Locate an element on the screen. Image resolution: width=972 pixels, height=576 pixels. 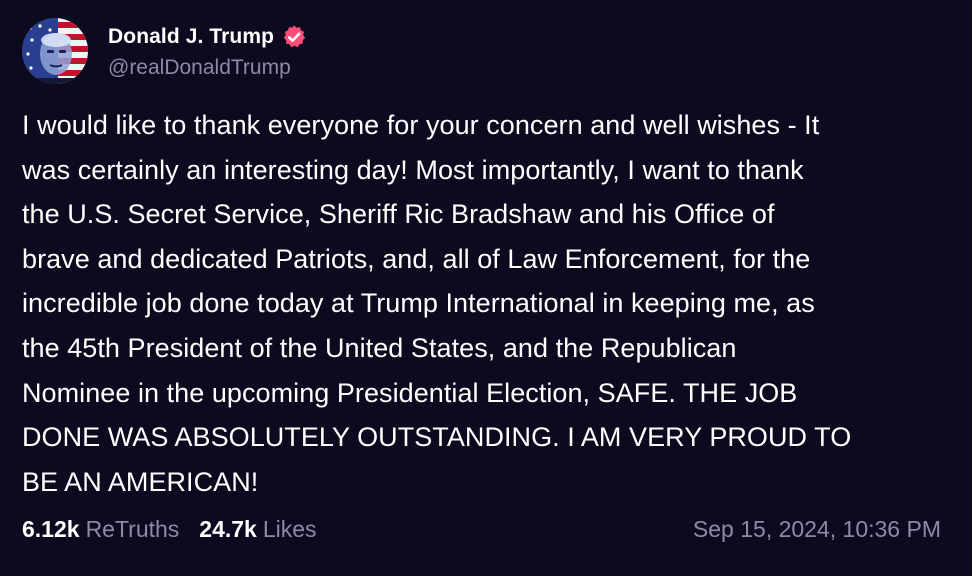
likes-stat: 24.7k Likes is located at coordinates (257, 529).